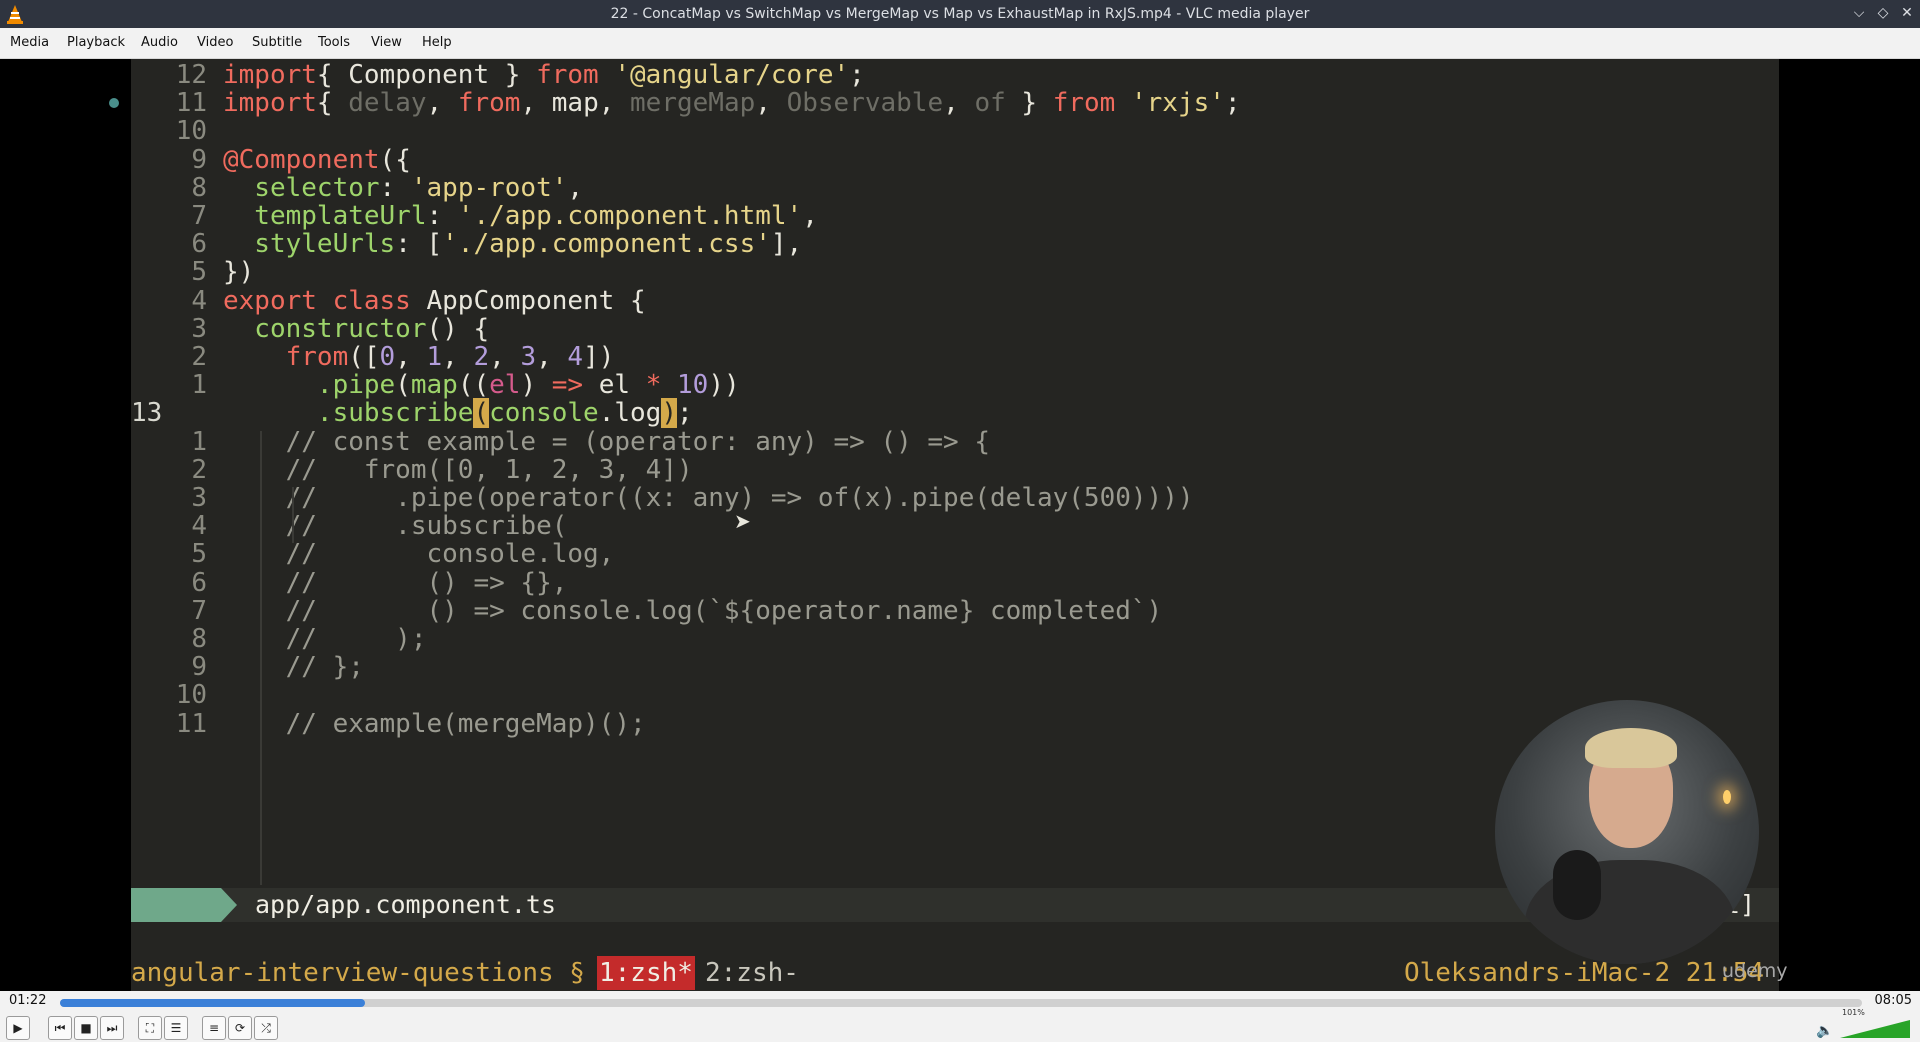  Describe the element at coordinates (419, 554) in the screenshot. I see `code-text: // console.log,` at that location.